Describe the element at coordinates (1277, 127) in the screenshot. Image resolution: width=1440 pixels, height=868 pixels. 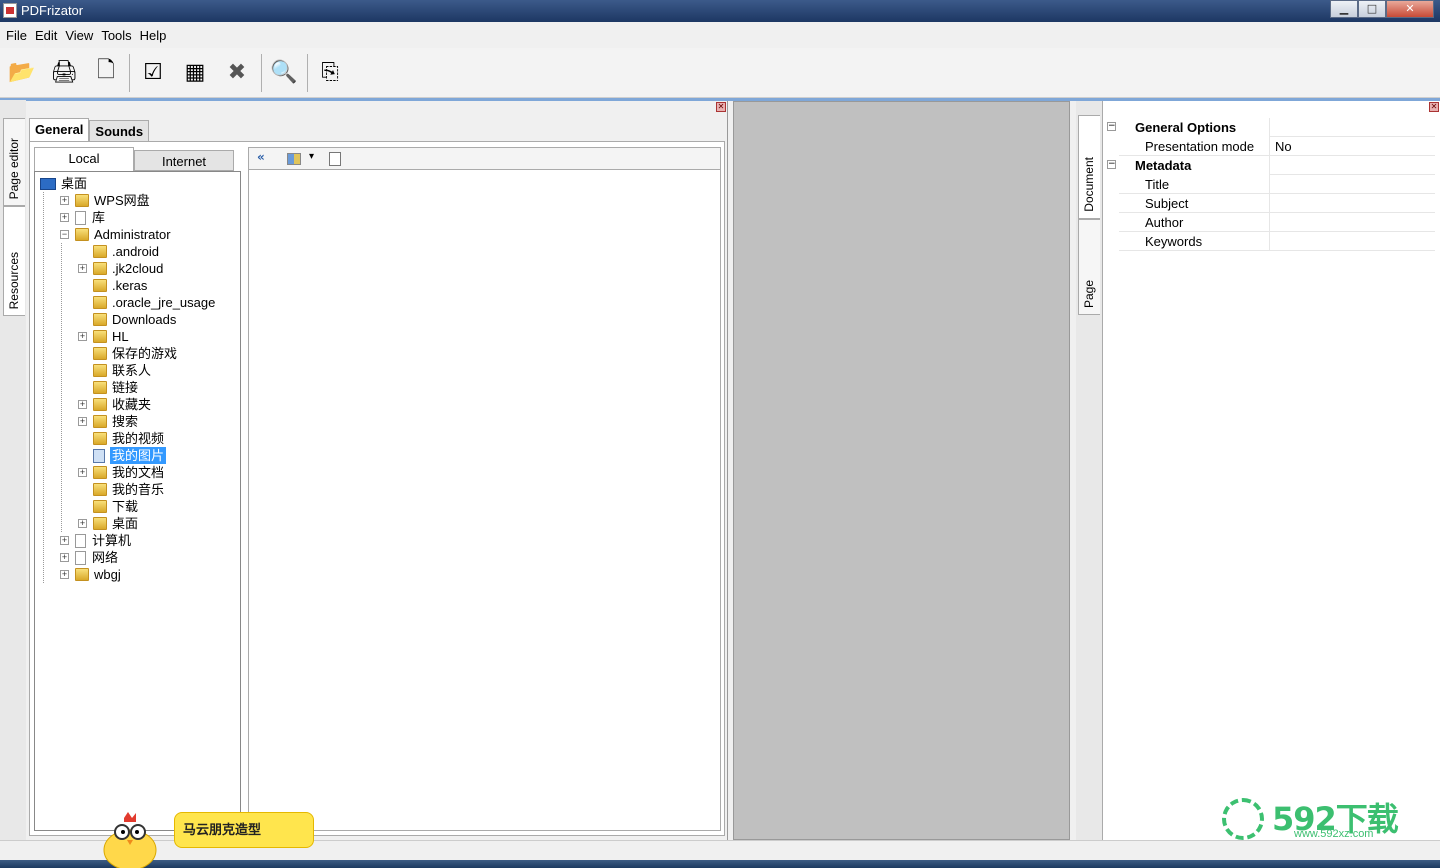
I see `category-general-options: General Options` at that location.